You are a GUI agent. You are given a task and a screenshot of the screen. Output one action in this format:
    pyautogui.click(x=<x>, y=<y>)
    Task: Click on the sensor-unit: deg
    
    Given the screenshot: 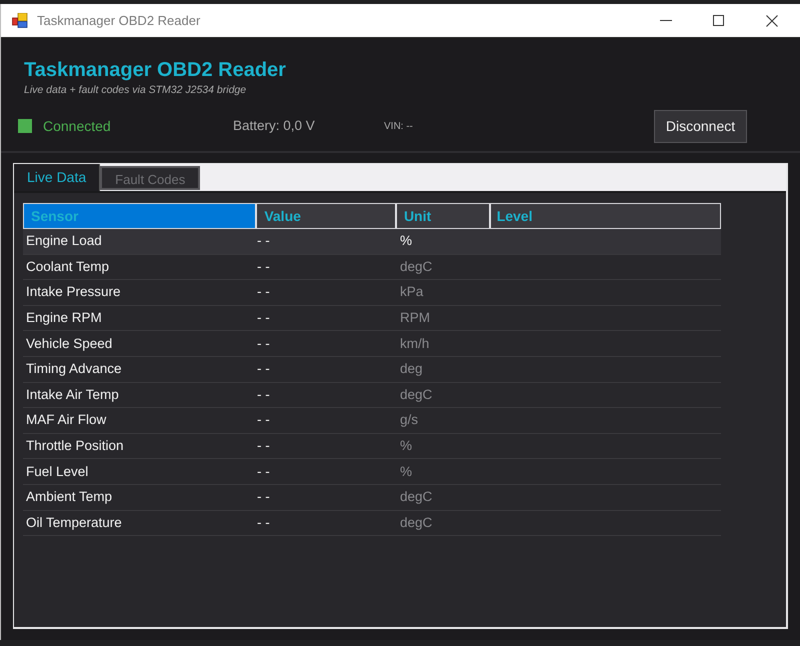 What is the action you would take?
    pyautogui.click(x=411, y=368)
    